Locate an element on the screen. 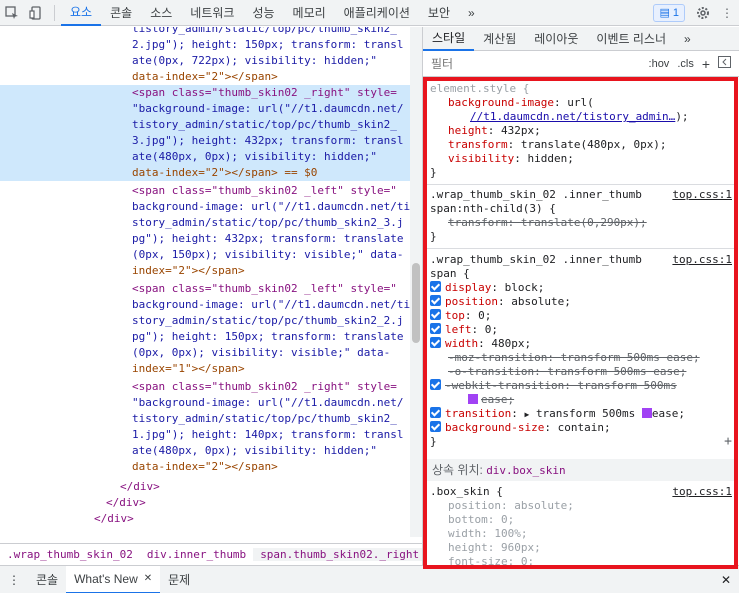 The width and height of the screenshot is (739, 593). overridden-property: -moz-transition: transform 500ms ease; is located at coordinates (581, 358).